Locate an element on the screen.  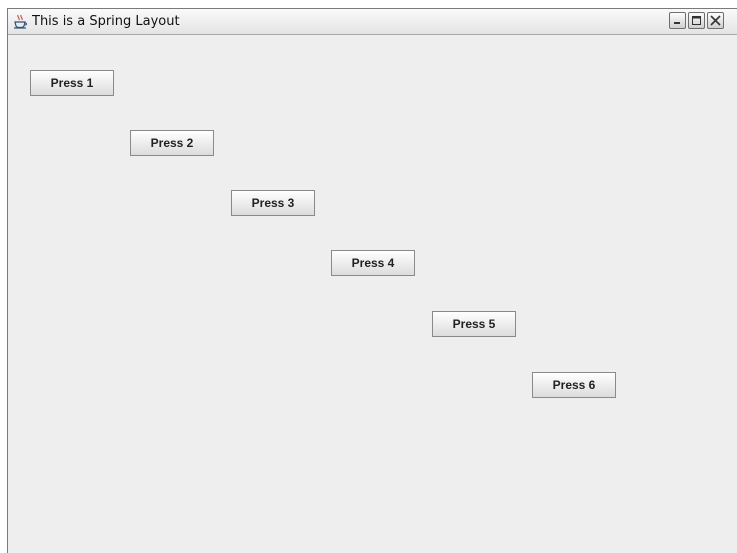
close-button is located at coordinates (715, 20).